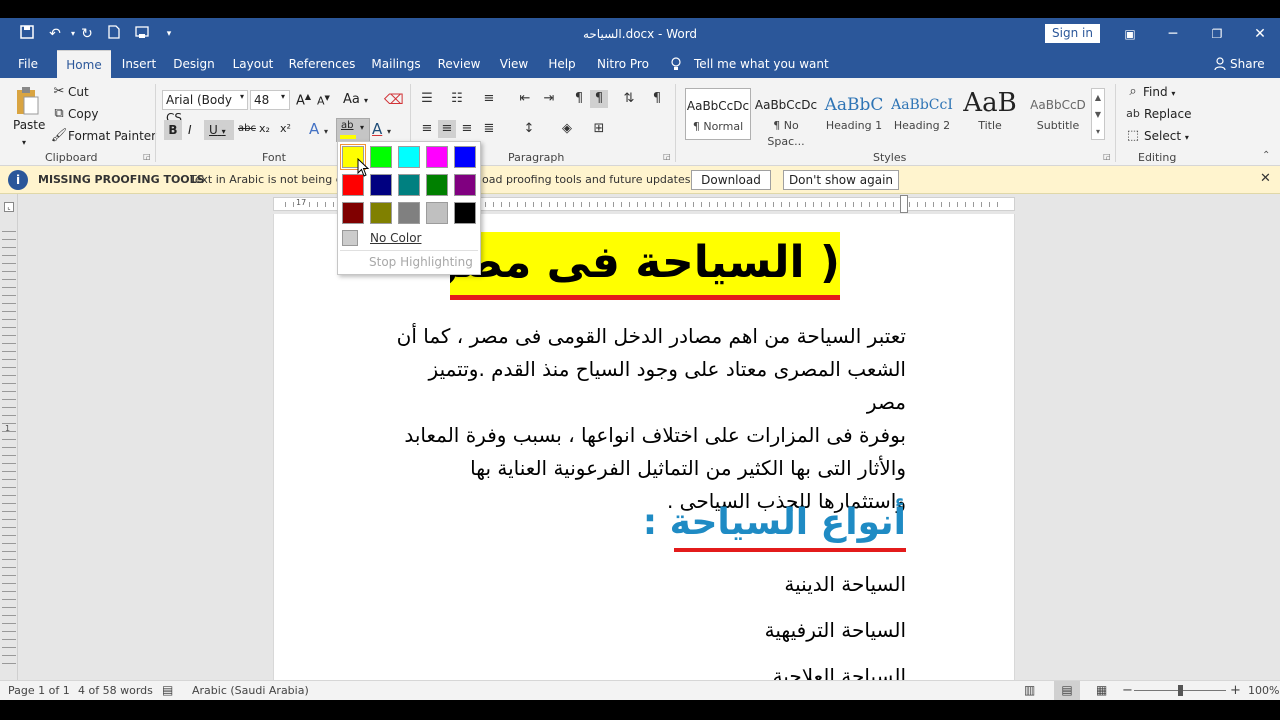 This screenshot has width=1280, height=720. Describe the element at coordinates (84, 64) in the screenshot. I see `tab-home: Home` at that location.